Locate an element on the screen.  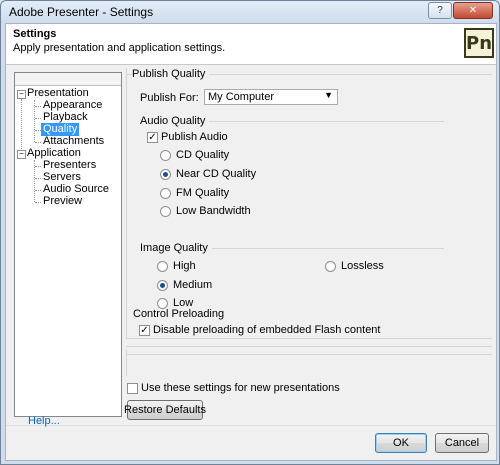
radio-label: Low Bandwidth is located at coordinates (213, 211).